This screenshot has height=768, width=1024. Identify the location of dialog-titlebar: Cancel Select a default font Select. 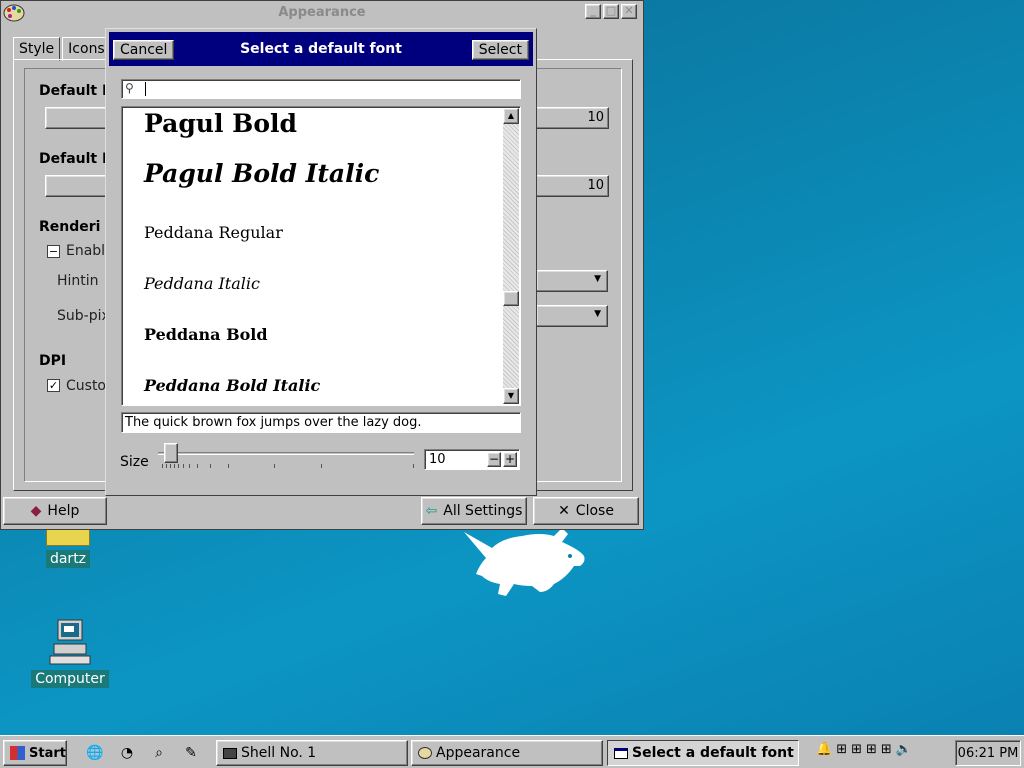
(321, 49).